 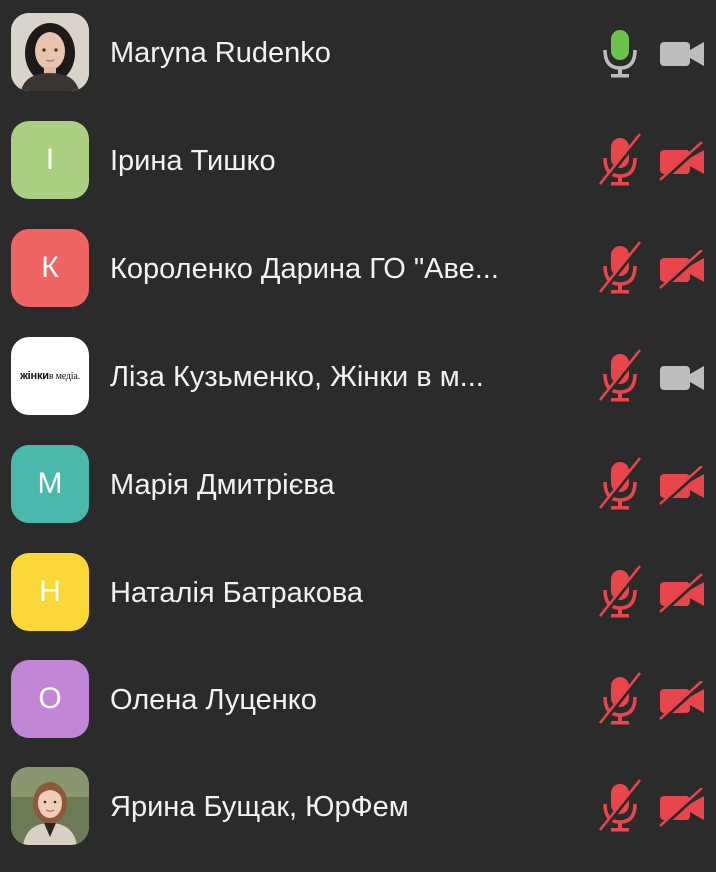 I want to click on avatar: жінкив медіа., so click(x=50, y=376).